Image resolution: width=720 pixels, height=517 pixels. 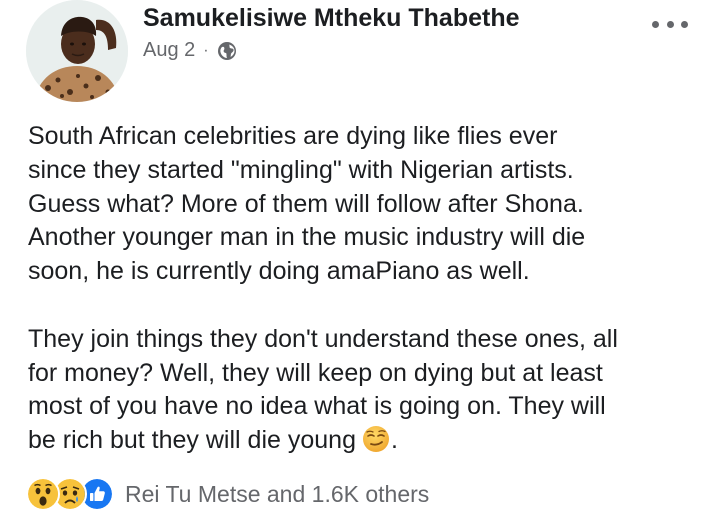 I want to click on post-date: Aug 2, so click(x=169, y=50).